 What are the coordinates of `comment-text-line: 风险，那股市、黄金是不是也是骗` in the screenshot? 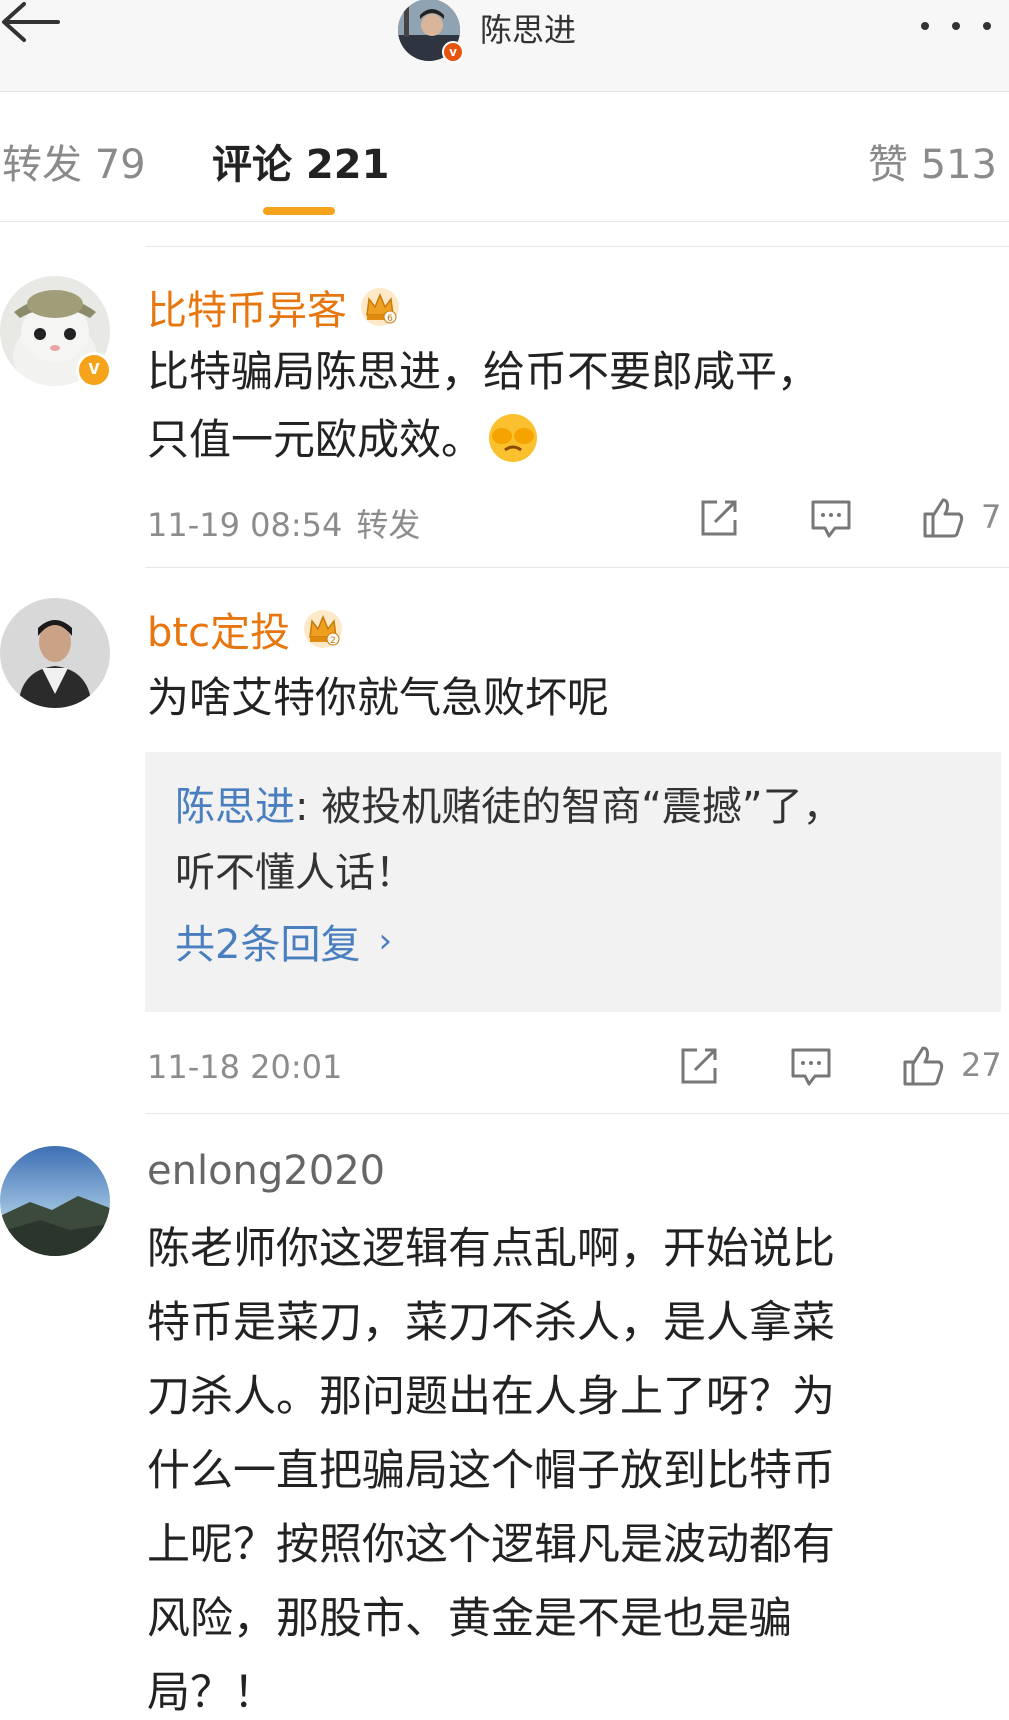 It's located at (469, 1619).